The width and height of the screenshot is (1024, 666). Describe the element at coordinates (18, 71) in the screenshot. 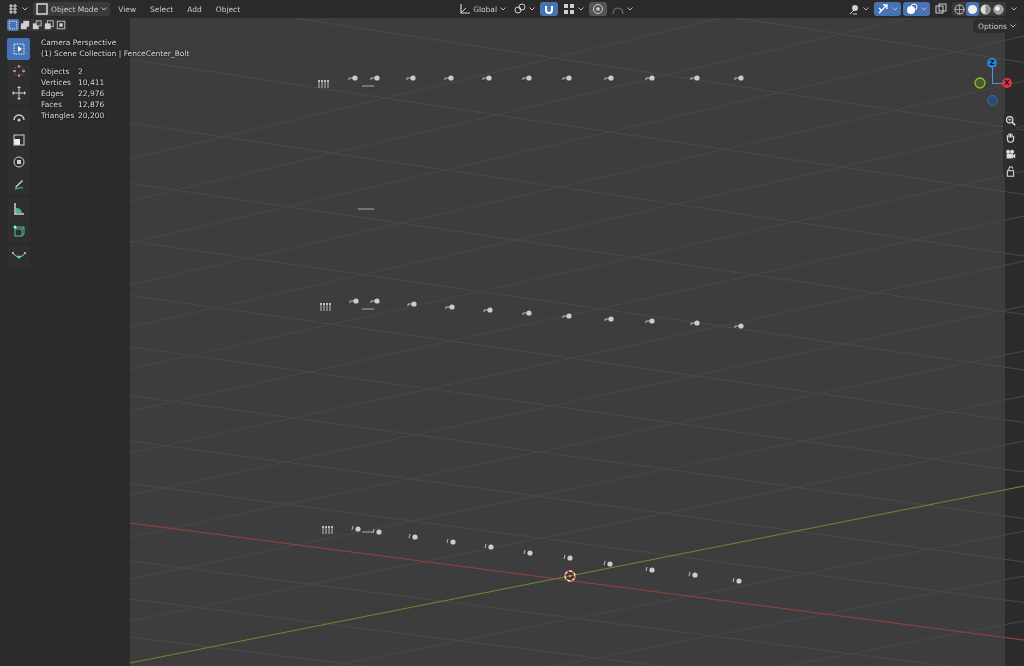

I see `cursor-icon` at that location.